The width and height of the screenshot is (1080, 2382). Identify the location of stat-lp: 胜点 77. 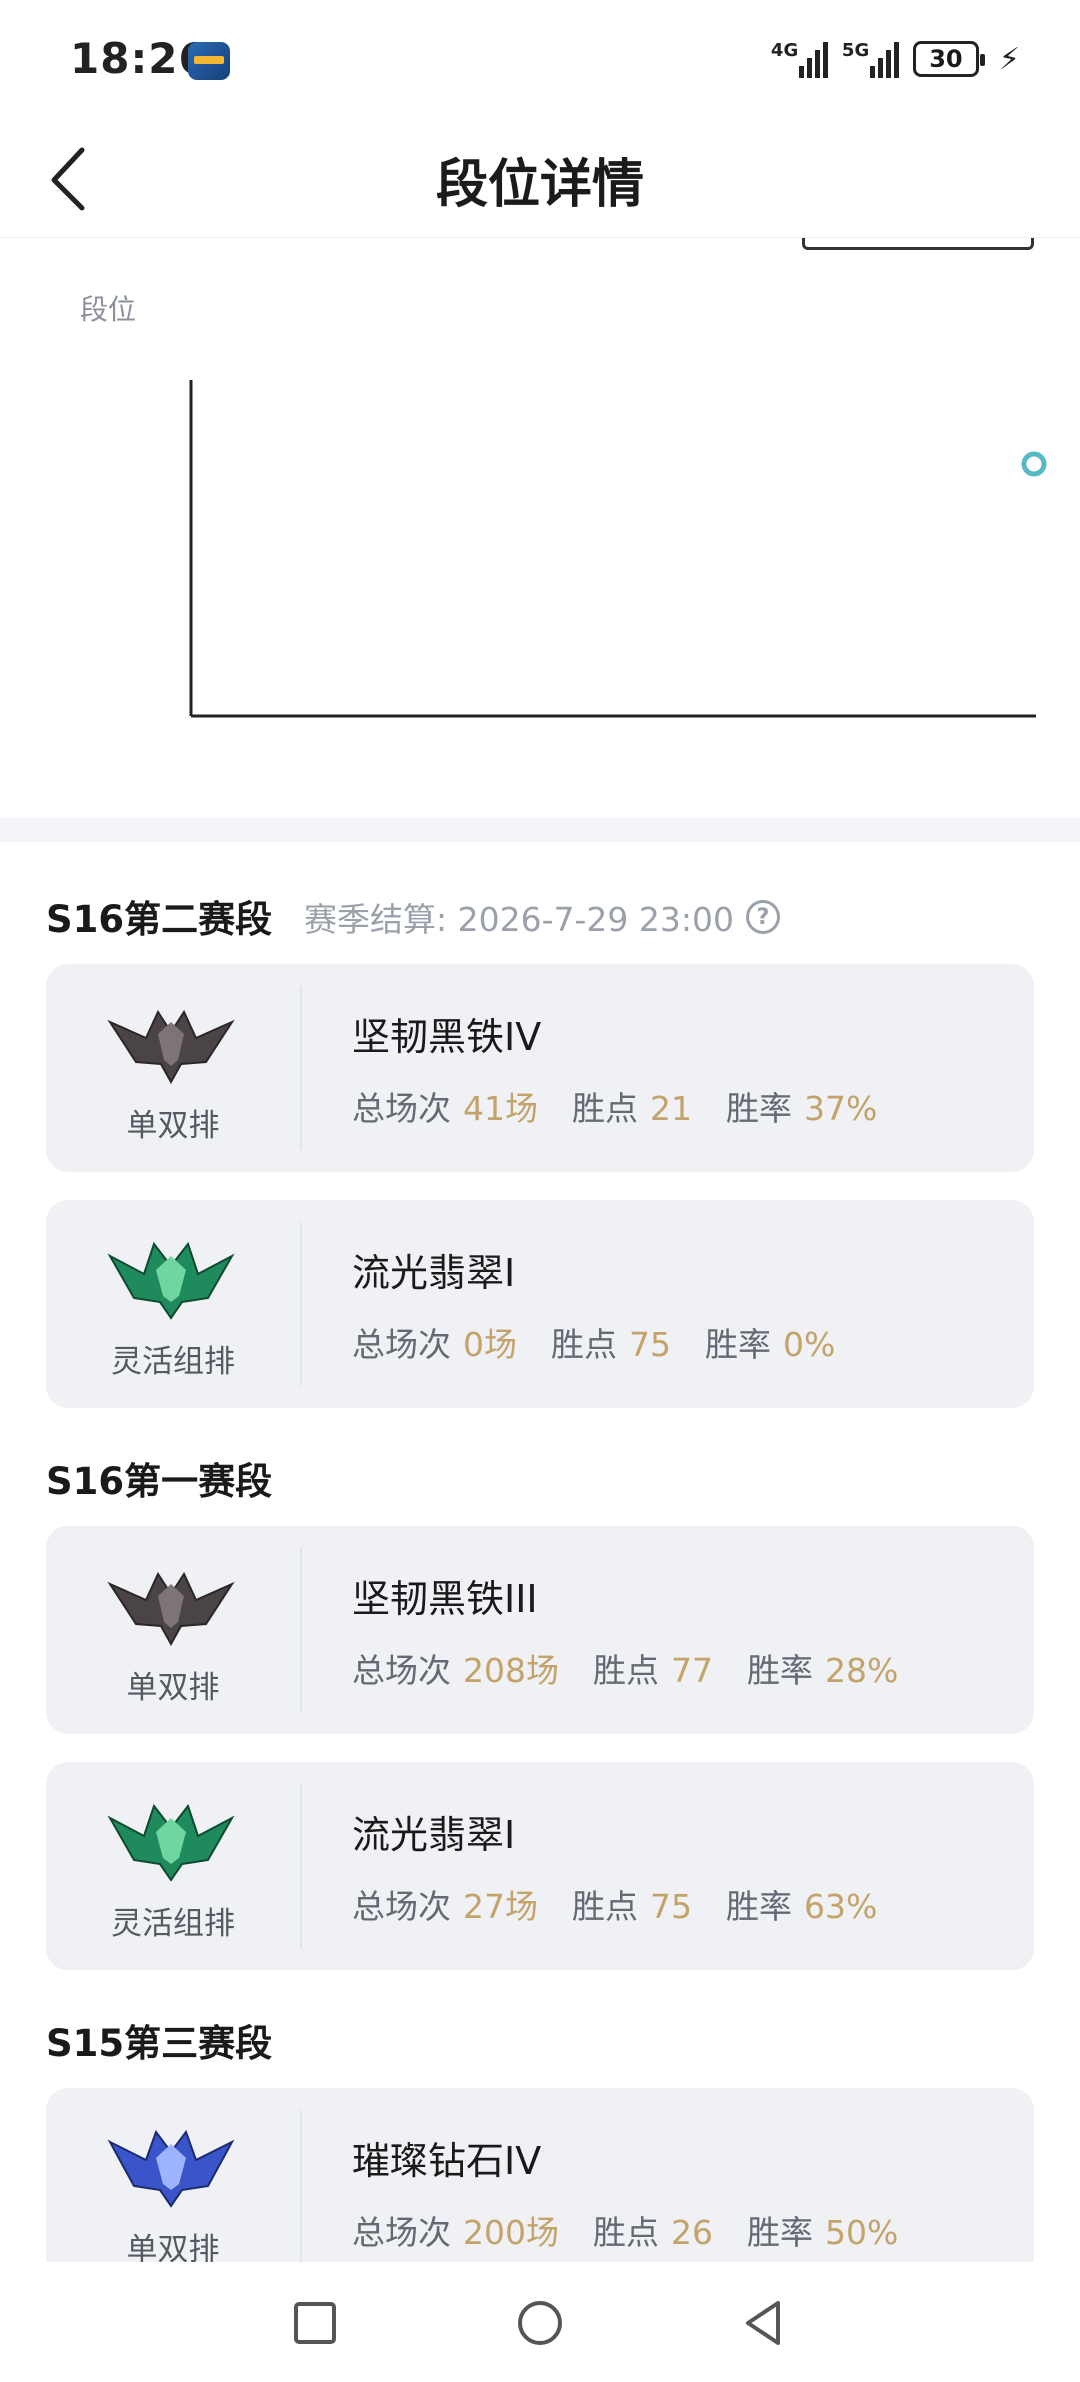
(653, 1670).